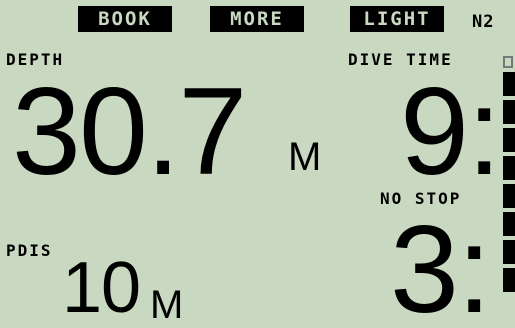 The image size is (515, 328). Describe the element at coordinates (101, 288) in the screenshot. I see `pdis-value: 10` at that location.